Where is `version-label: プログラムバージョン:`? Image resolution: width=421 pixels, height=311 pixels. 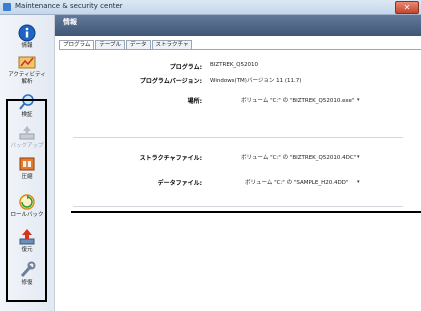 version-label: プログラムバージョン: is located at coordinates (170, 81).